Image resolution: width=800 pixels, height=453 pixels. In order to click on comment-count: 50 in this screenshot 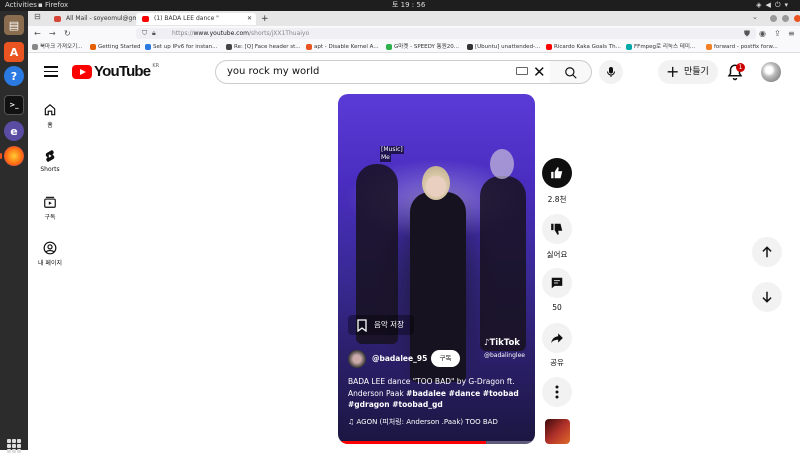, I will do `click(557, 307)`.